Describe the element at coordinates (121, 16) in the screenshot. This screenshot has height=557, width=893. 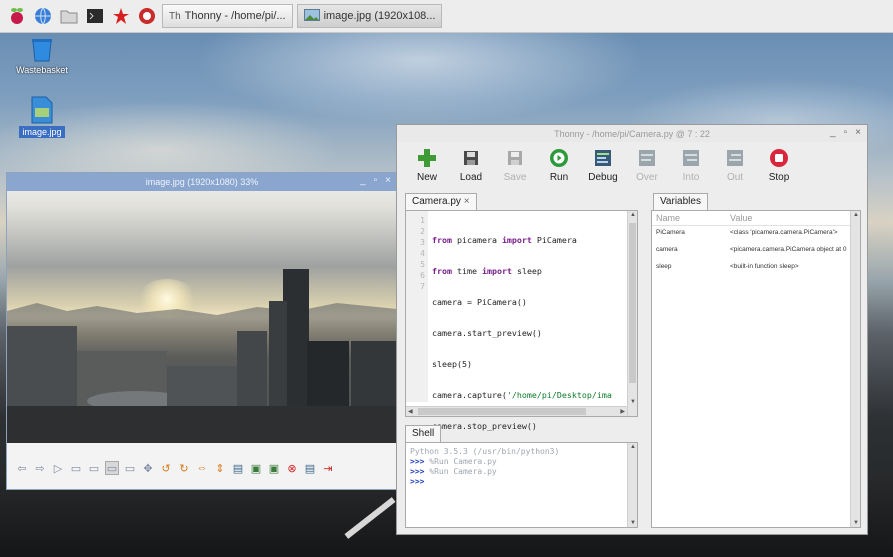
I see `mathematica-icon` at that location.